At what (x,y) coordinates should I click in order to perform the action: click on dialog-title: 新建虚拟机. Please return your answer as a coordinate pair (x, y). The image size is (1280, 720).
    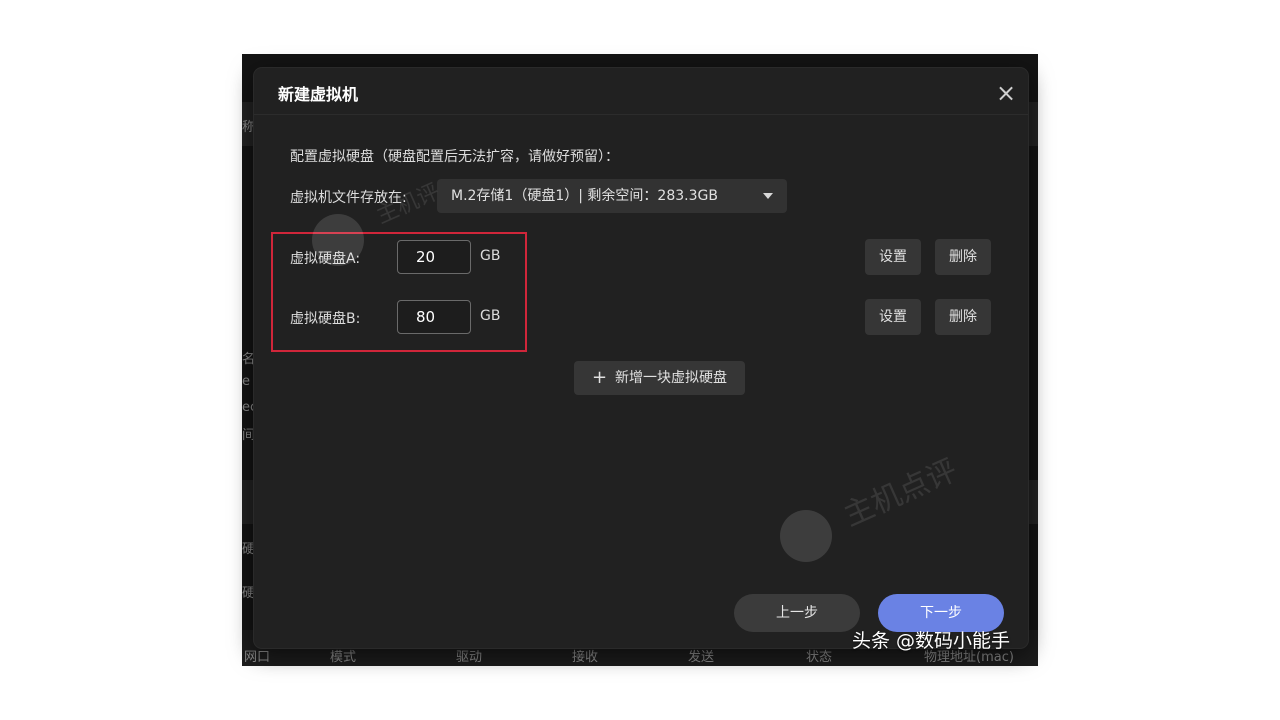
    Looking at the image, I should click on (318, 94).